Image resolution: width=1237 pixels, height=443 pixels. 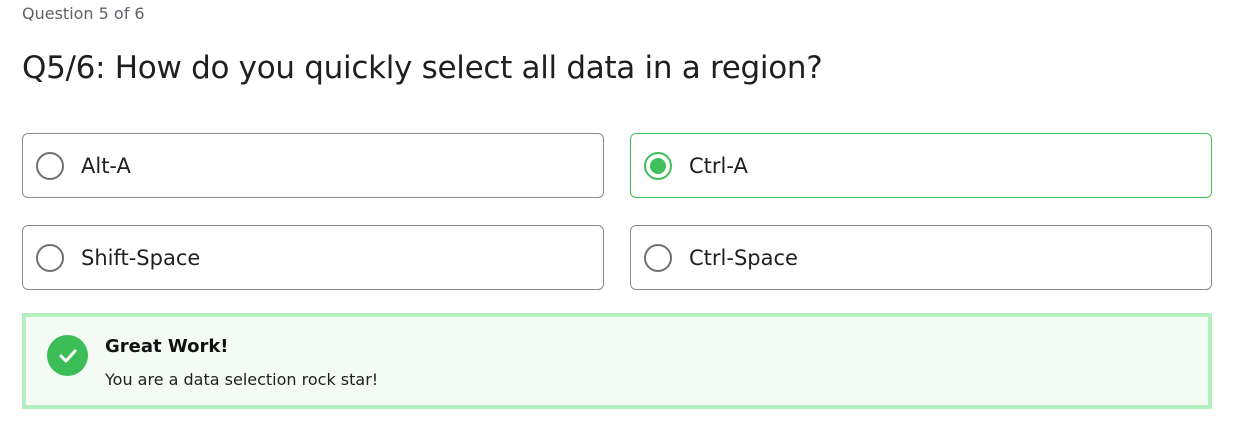 I want to click on answer-option-label: Ctrl-Space, so click(x=743, y=257).